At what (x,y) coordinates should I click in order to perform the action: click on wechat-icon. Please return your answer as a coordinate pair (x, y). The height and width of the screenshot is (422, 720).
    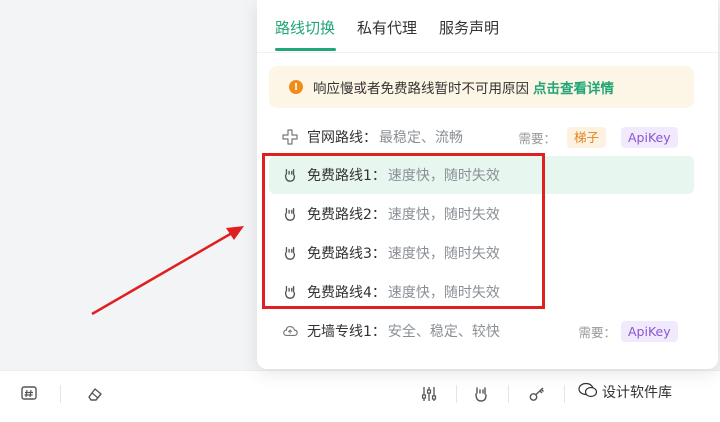
    Looking at the image, I should click on (588, 392).